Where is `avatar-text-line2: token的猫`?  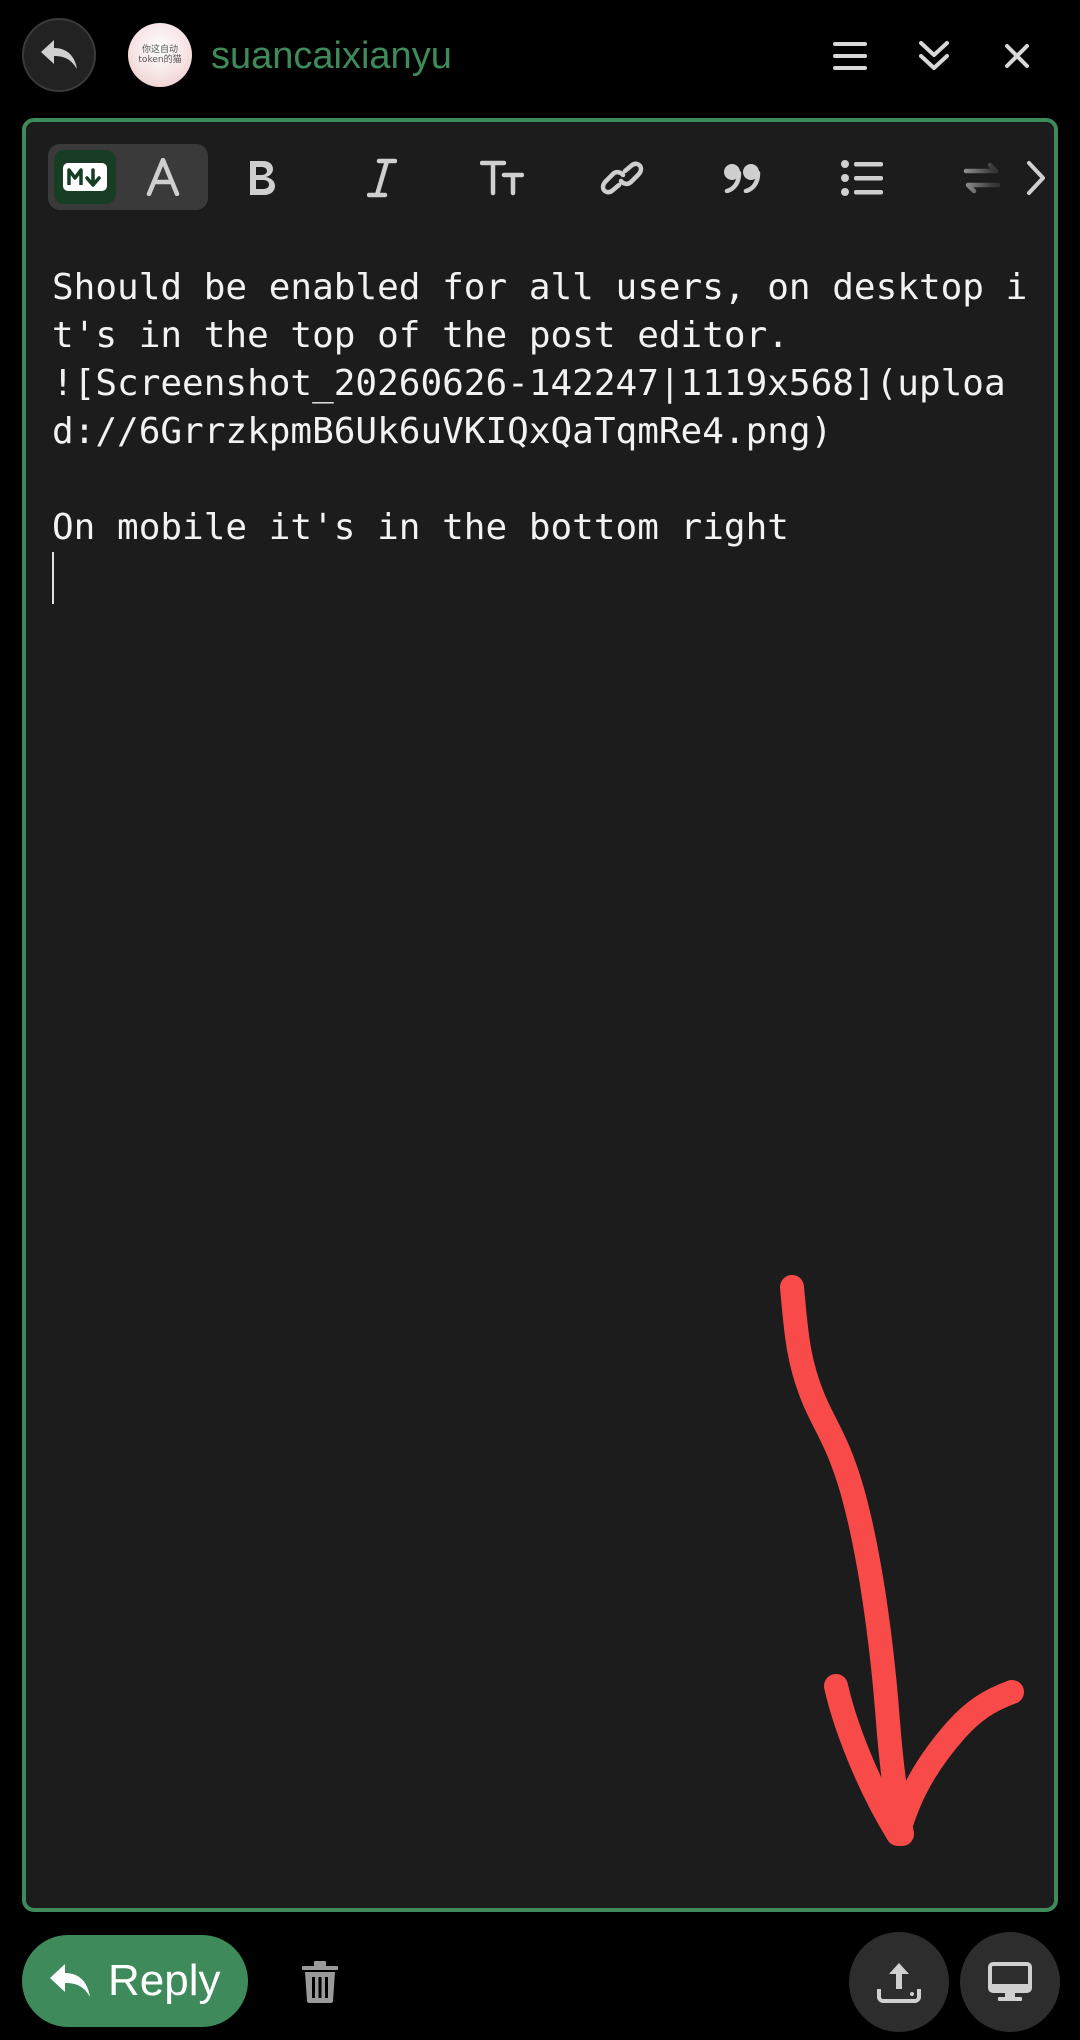 avatar-text-line2: token的猫 is located at coordinates (160, 60).